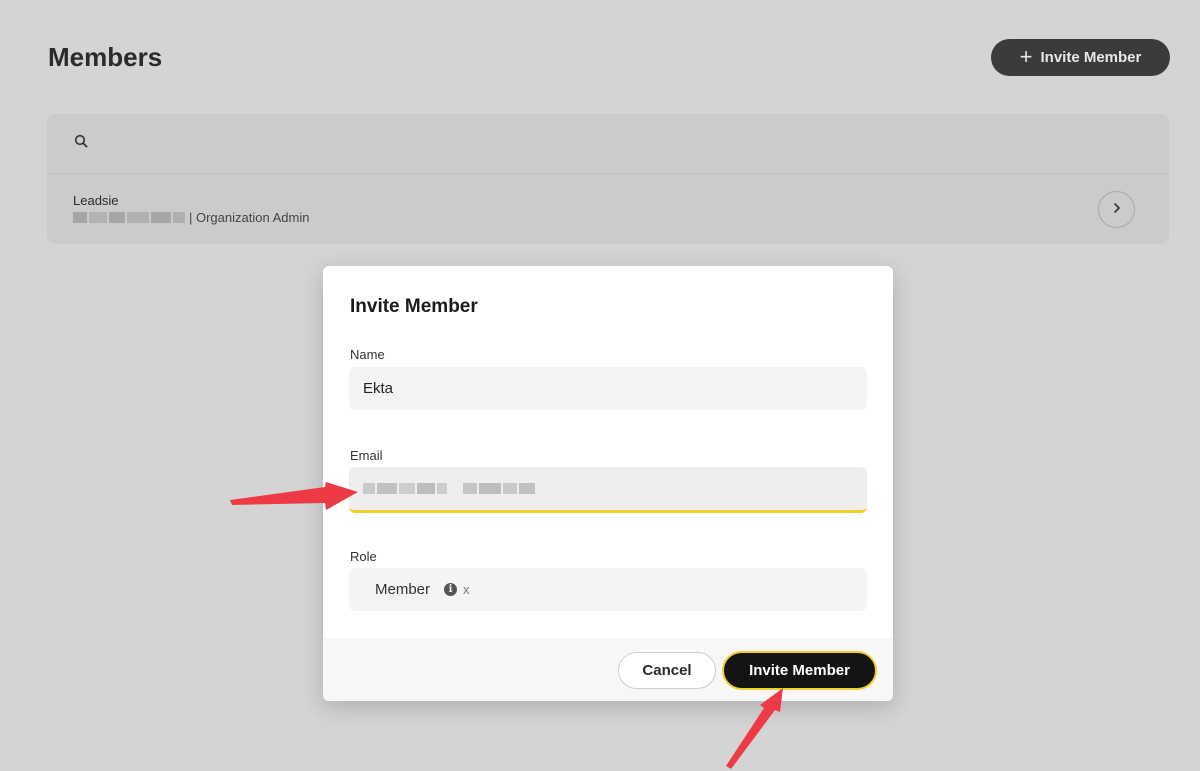 This screenshot has width=1200, height=771. I want to click on page-title: Members, so click(105, 57).